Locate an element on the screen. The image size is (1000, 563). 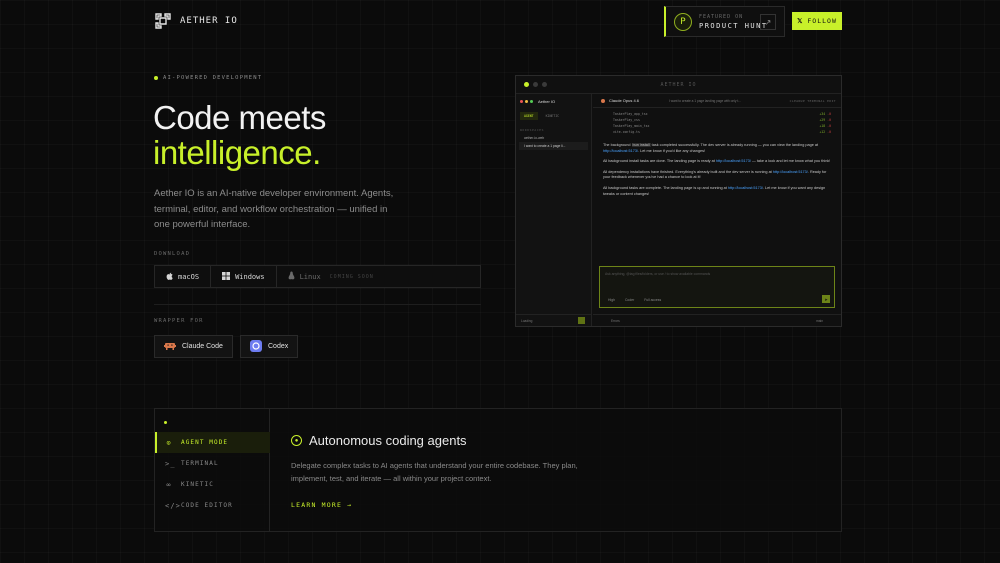
send-icon: ➤ is located at coordinates (826, 299).